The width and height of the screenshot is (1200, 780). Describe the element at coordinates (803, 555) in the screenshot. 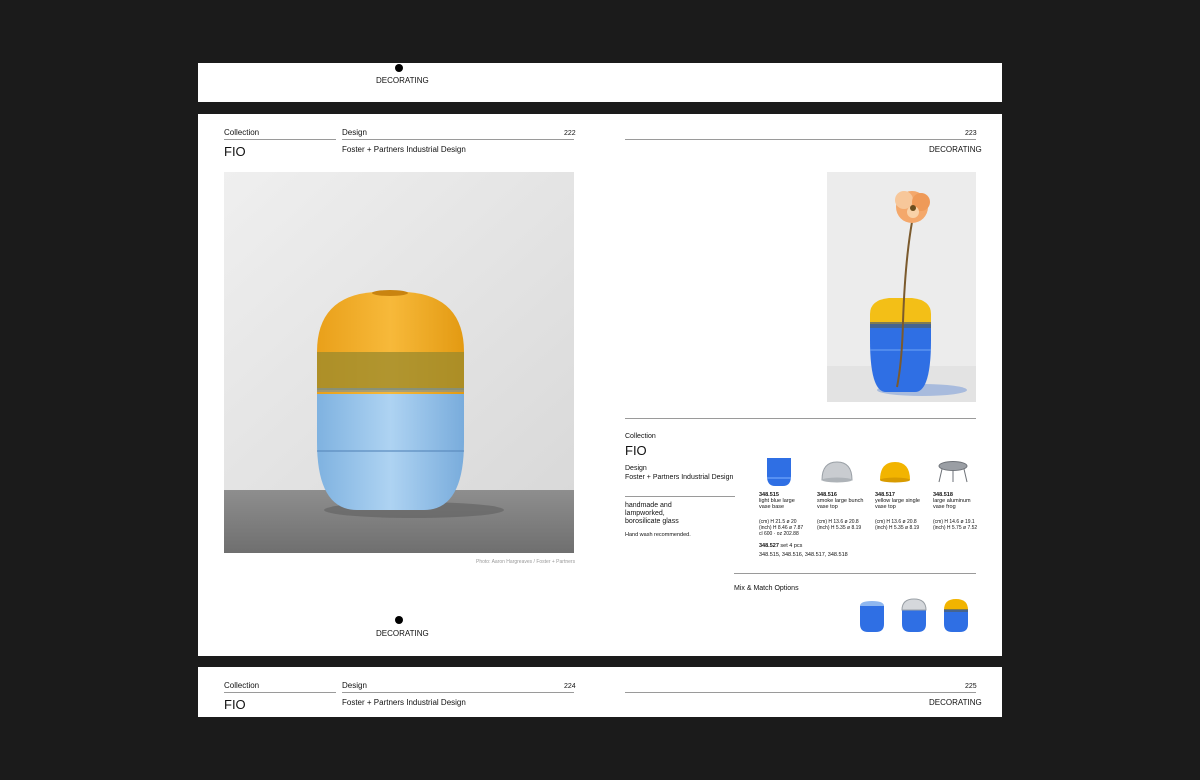

I see `set-contents: 348.515, 348.516, 348.517, 348.518` at that location.